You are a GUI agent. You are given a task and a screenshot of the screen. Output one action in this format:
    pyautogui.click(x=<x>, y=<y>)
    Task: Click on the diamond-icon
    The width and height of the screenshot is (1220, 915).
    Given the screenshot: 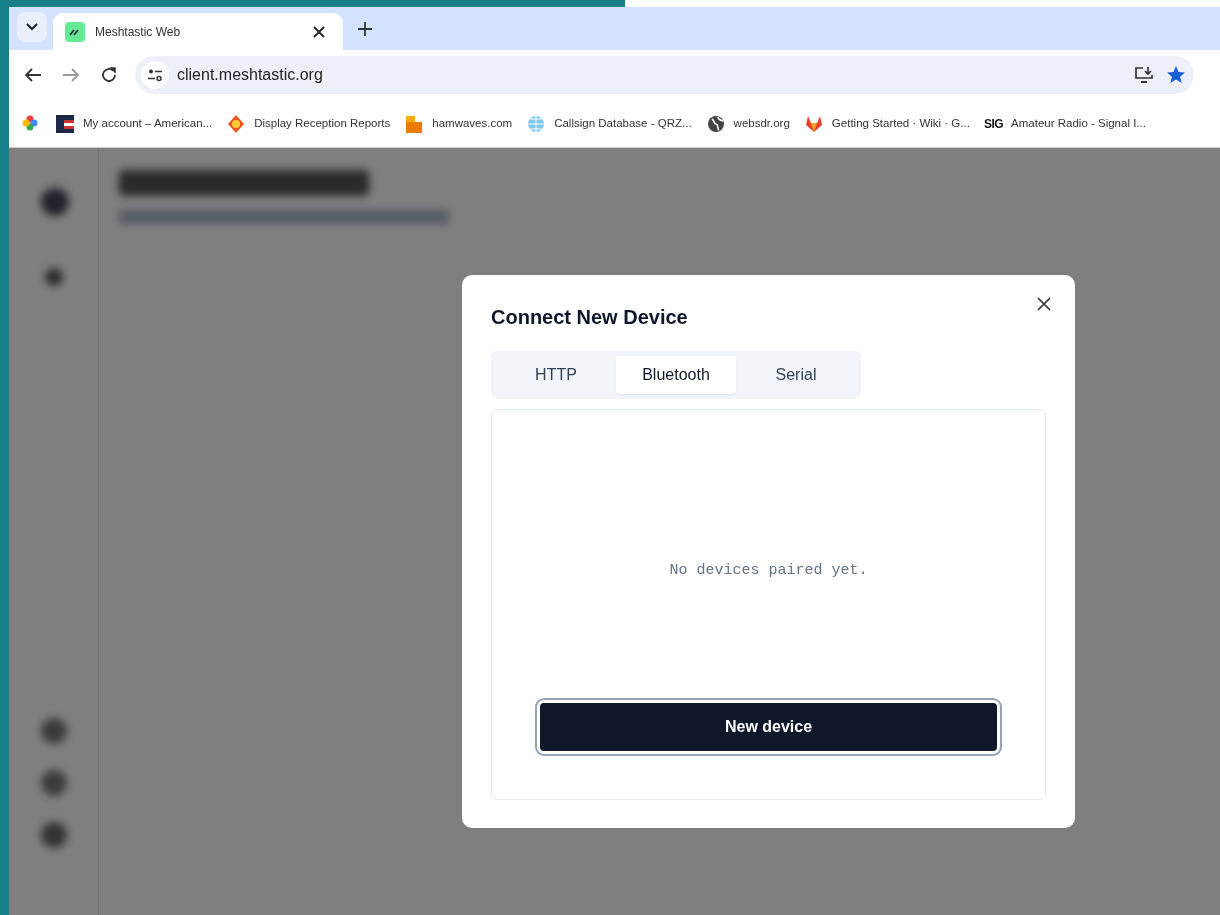 What is the action you would take?
    pyautogui.click(x=236, y=123)
    